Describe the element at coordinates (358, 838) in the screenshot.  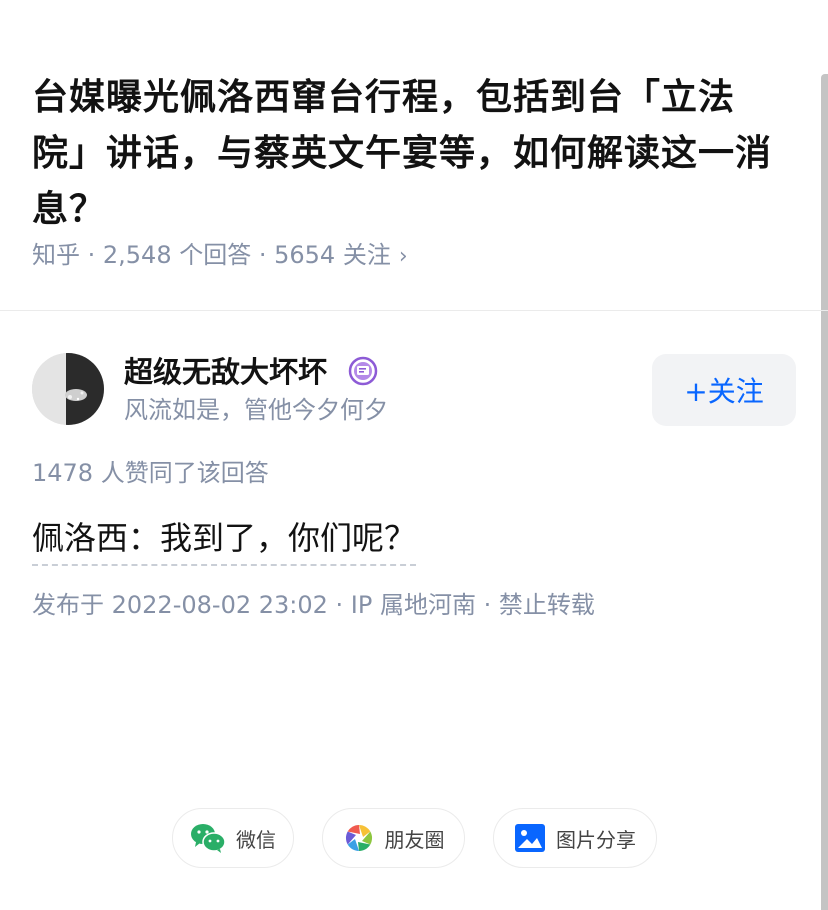
I see `moments-icon` at that location.